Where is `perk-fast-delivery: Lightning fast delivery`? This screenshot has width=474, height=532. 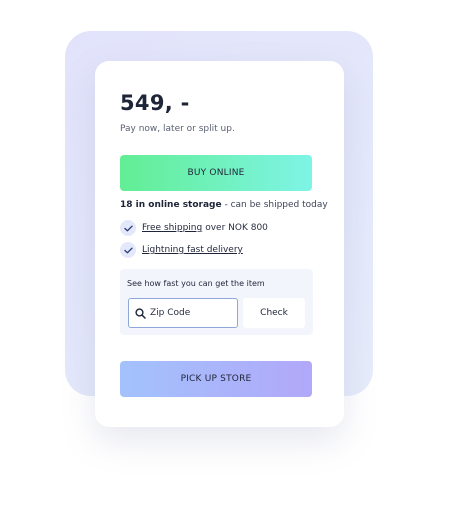 perk-fast-delivery: Lightning fast delivery is located at coordinates (181, 250).